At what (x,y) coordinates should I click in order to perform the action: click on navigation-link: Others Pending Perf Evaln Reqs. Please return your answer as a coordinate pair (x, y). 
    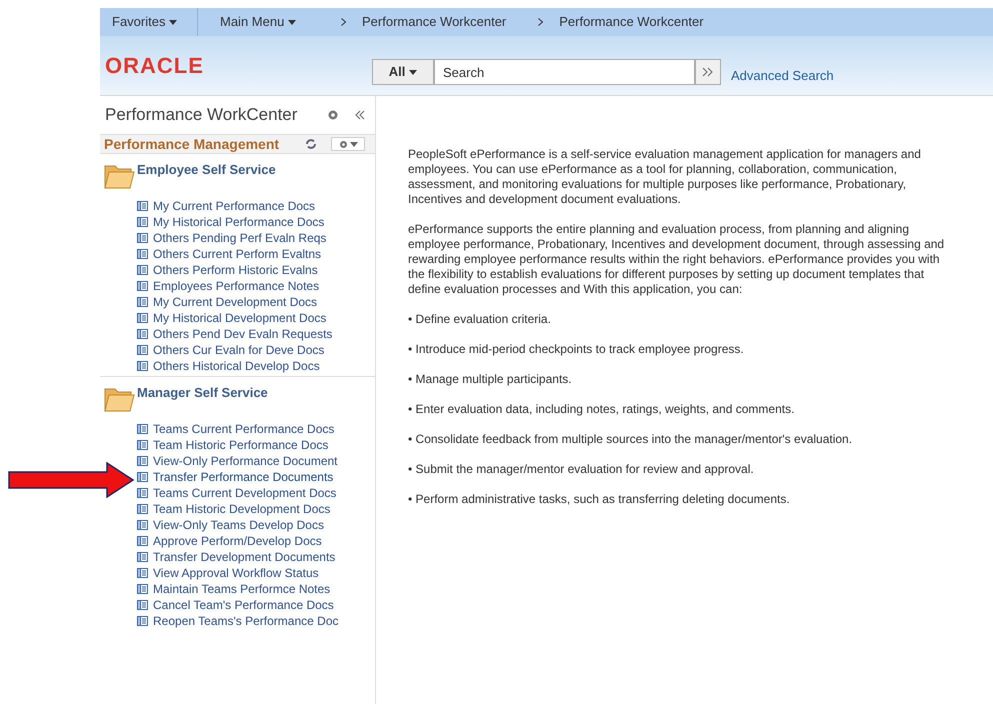
    Looking at the image, I should click on (256, 238).